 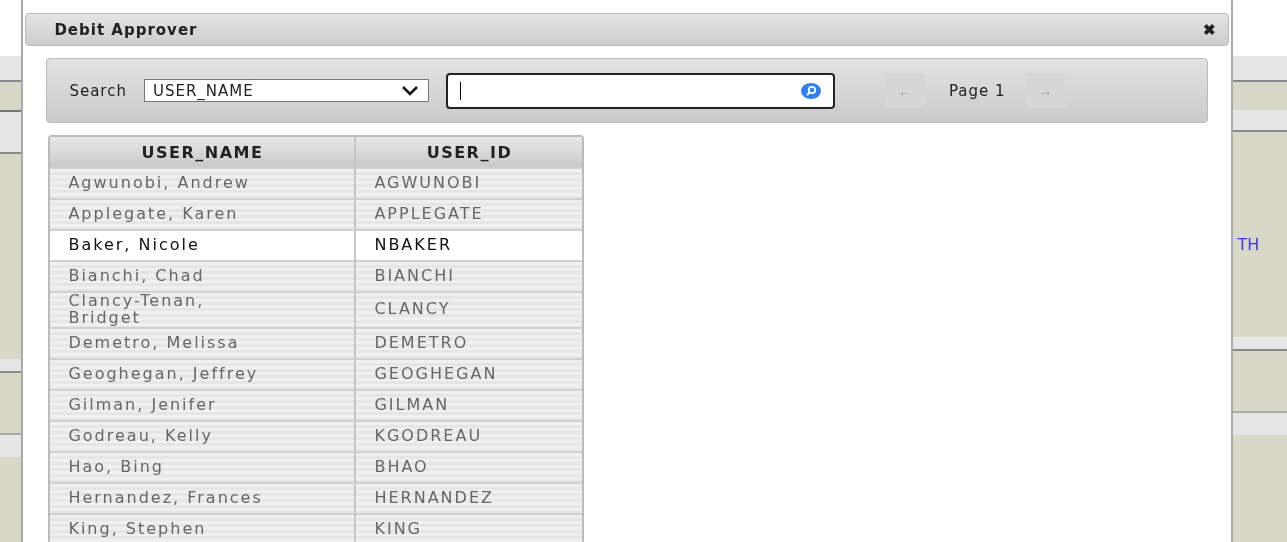 What do you see at coordinates (203, 244) in the screenshot?
I see `selected-table-cell: Baker, Nicole` at bounding box center [203, 244].